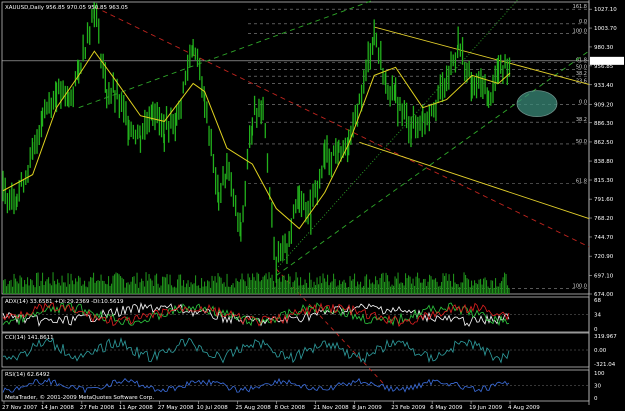 This screenshot has height=411, width=625. I want to click on channel-yellow-lower, so click(474, 180).